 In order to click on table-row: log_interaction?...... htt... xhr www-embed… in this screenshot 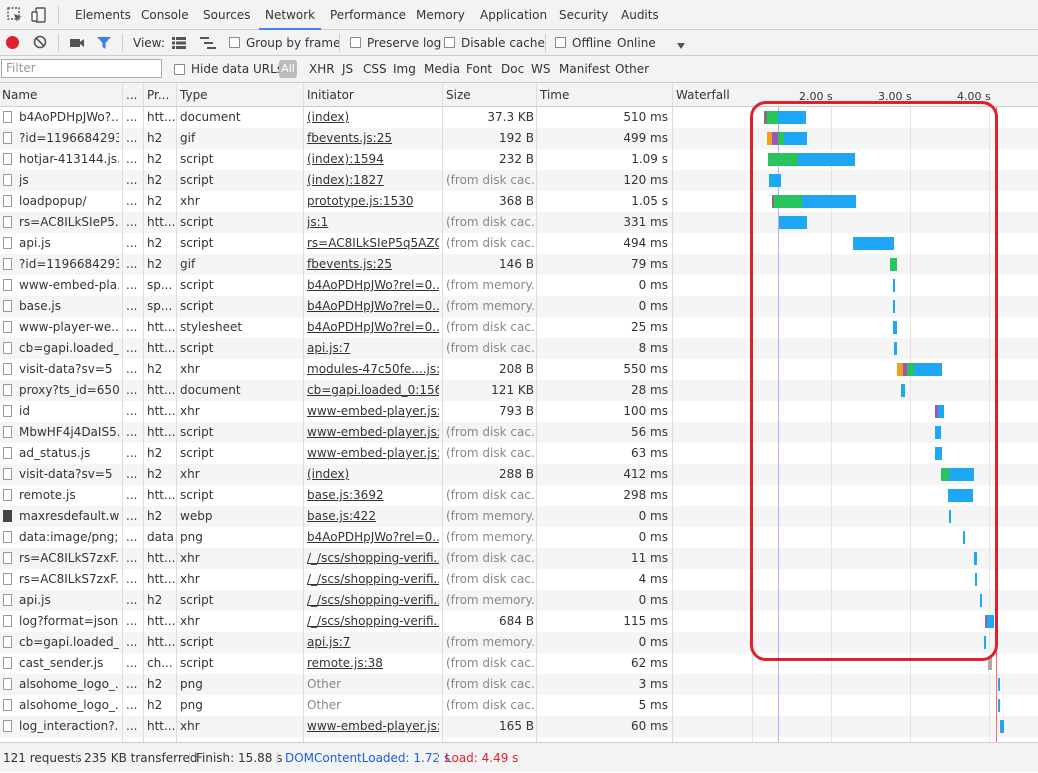, I will do `click(519, 726)`.